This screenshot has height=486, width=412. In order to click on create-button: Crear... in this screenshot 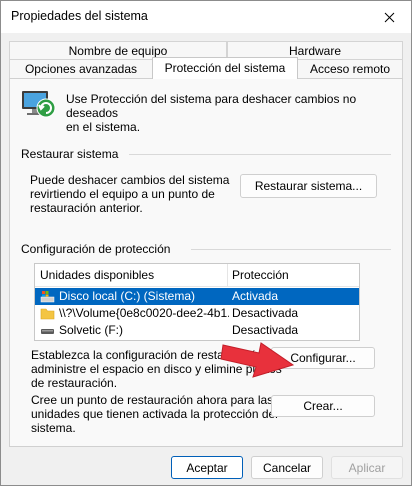, I will do `click(323, 406)`.